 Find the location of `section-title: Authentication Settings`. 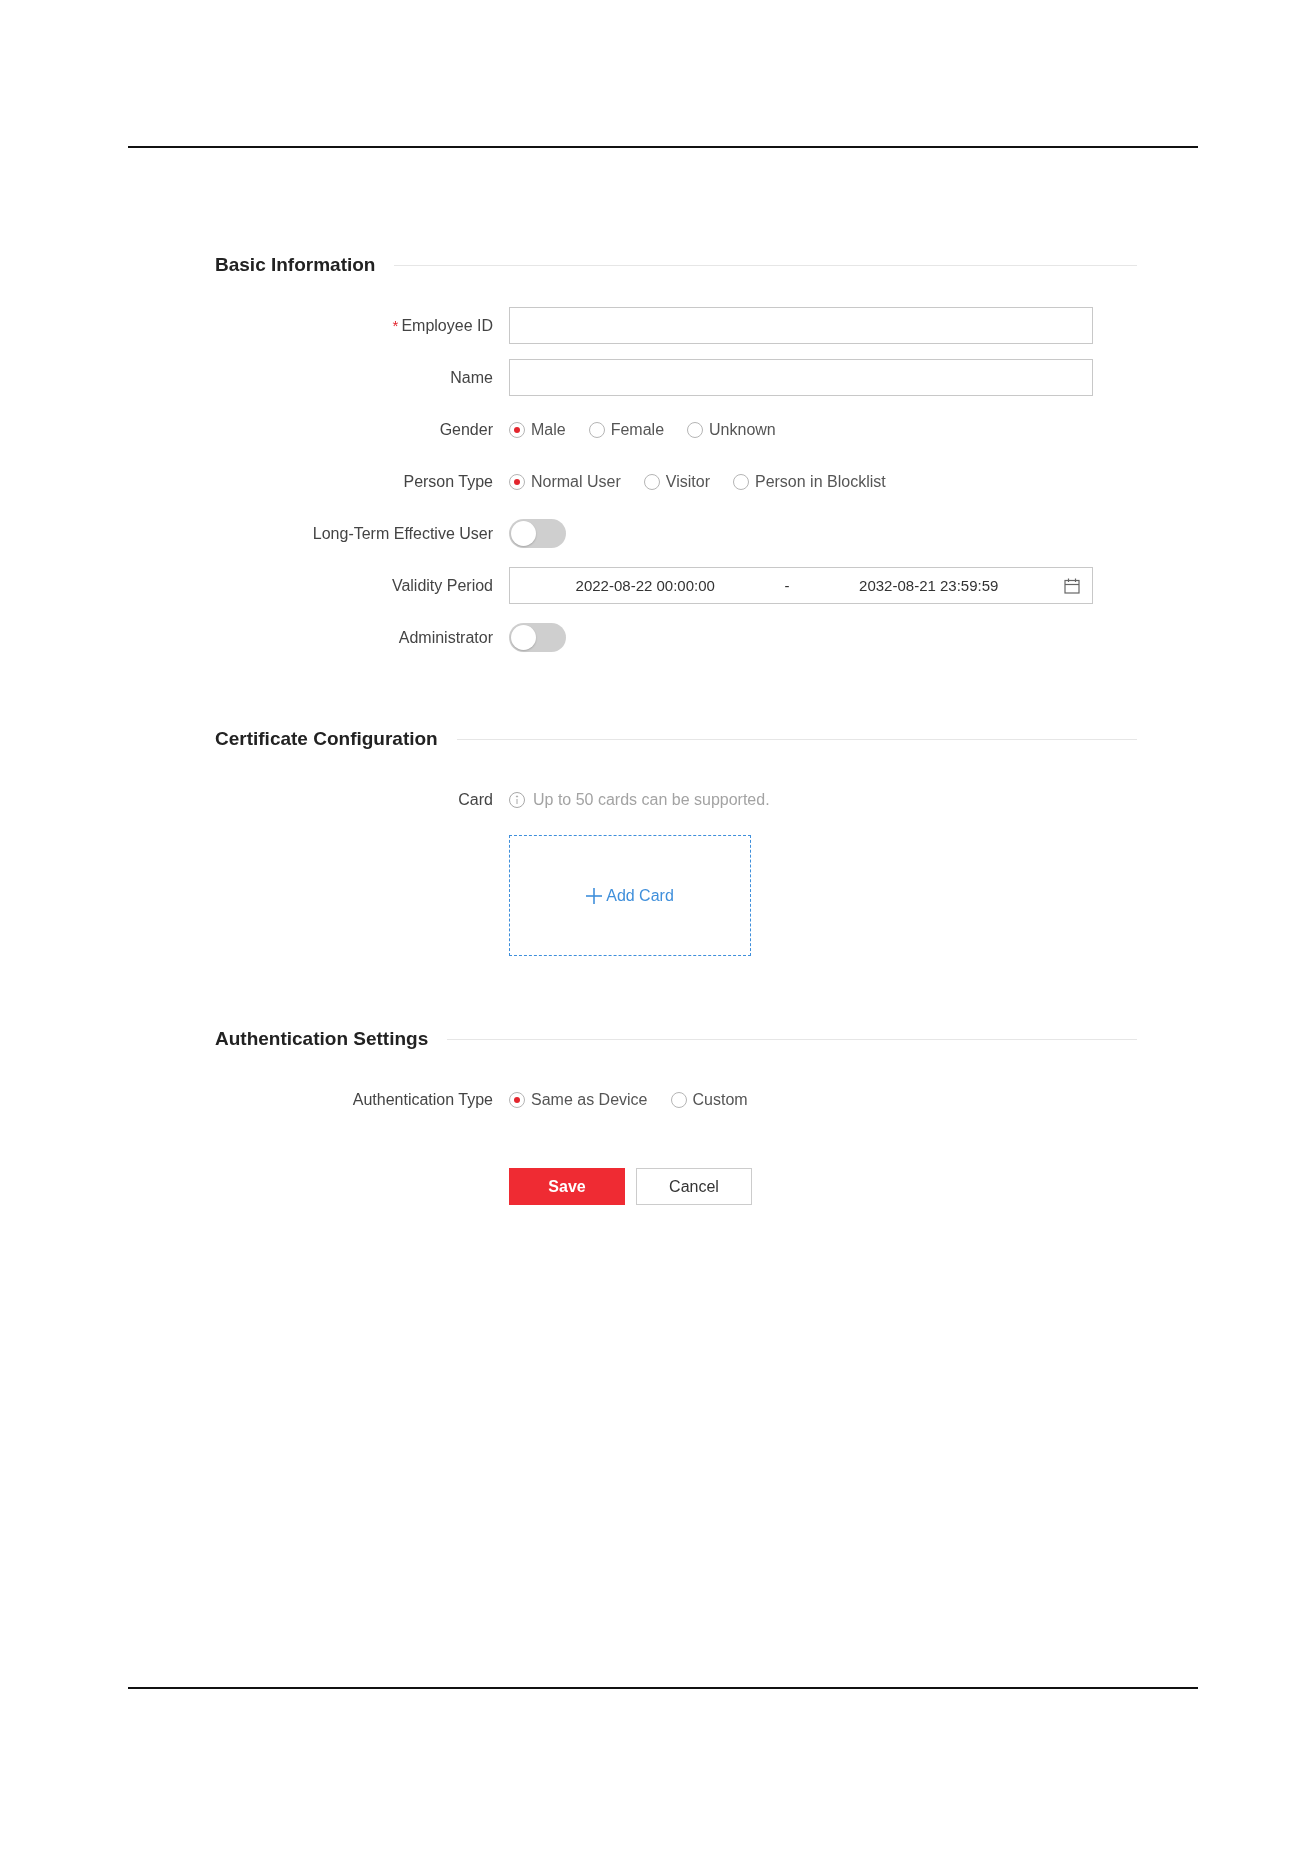

section-title: Authentication Settings is located at coordinates (322, 1039).